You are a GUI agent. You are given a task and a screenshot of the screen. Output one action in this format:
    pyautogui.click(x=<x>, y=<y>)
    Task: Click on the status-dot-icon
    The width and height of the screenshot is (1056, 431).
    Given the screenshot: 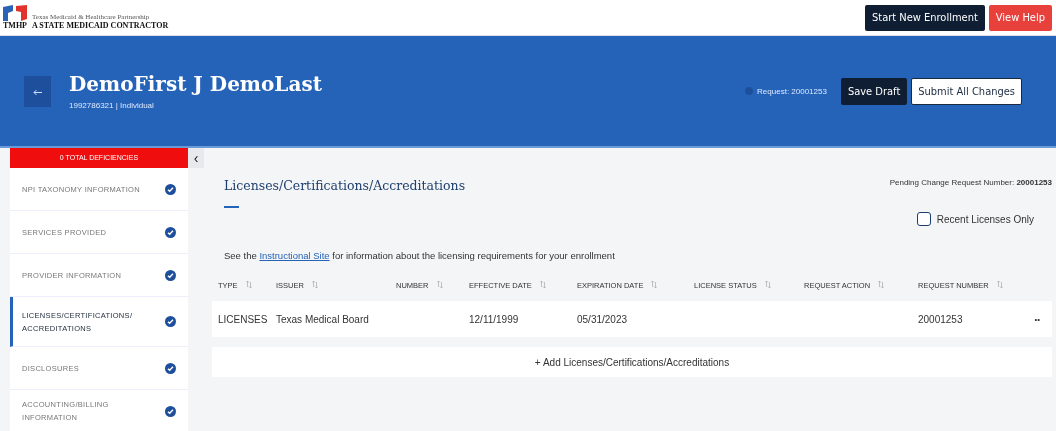 What is the action you would take?
    pyautogui.click(x=749, y=91)
    